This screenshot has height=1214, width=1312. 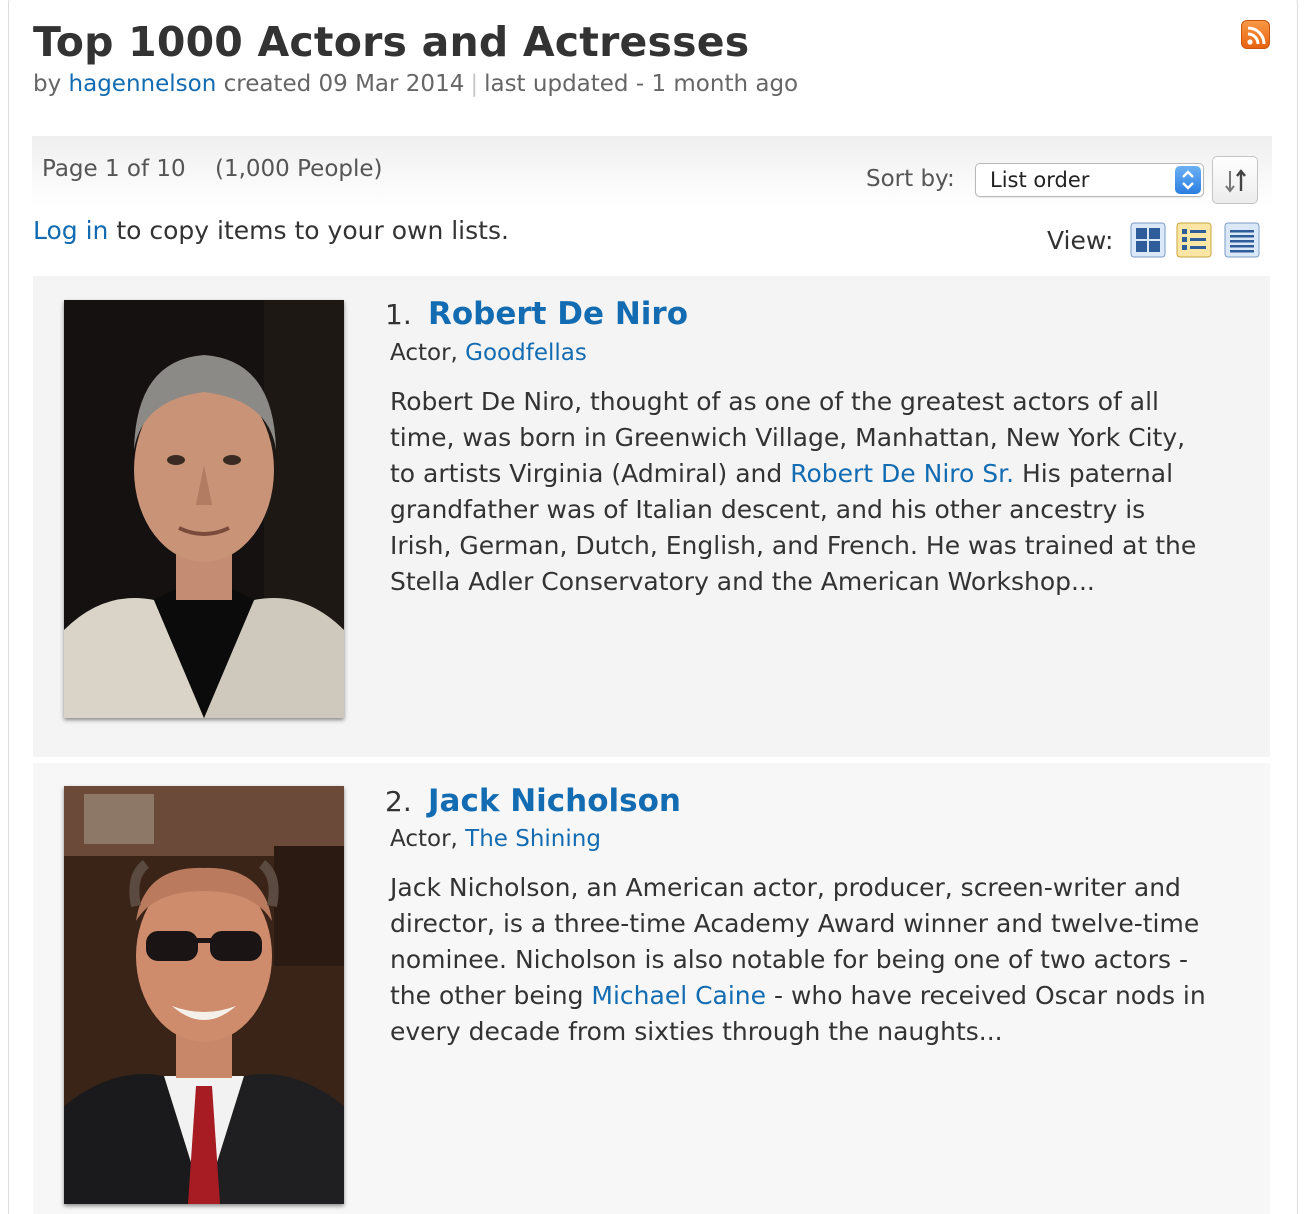 I want to click on page-title: Top 1000 Actors and Actresses, so click(x=391, y=42).